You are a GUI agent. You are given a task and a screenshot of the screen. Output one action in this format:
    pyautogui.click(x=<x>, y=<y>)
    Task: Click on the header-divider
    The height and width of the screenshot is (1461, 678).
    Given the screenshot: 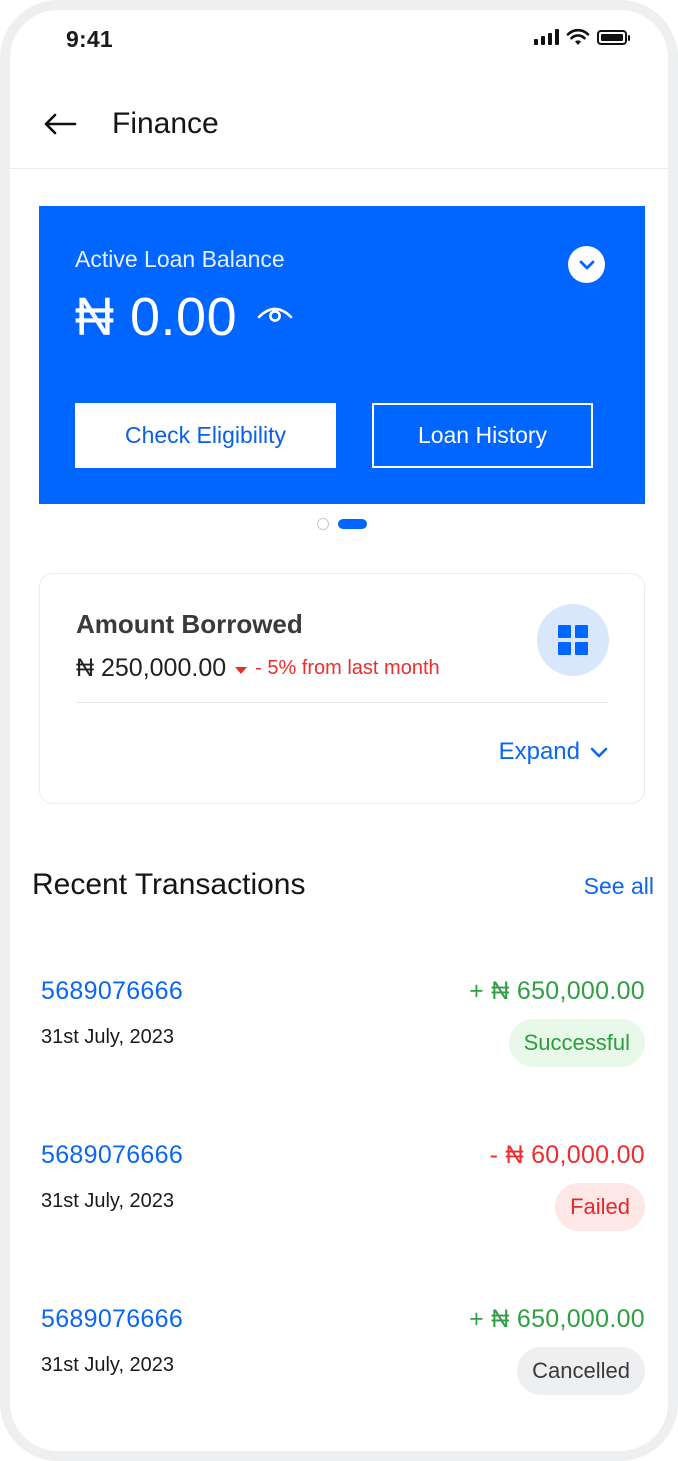 What is the action you would take?
    pyautogui.click(x=339, y=168)
    